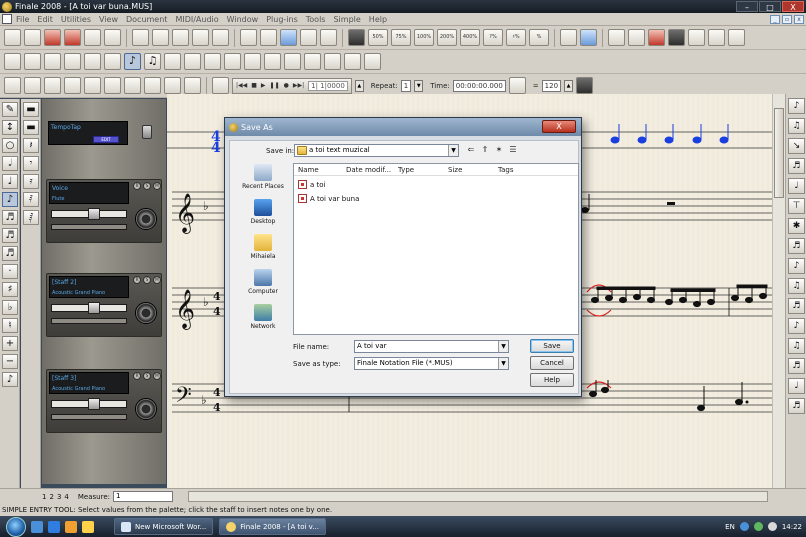 The width and height of the screenshot is (806, 537). Describe the element at coordinates (796, 366) in the screenshot. I see `group-icon: ♬` at that location.